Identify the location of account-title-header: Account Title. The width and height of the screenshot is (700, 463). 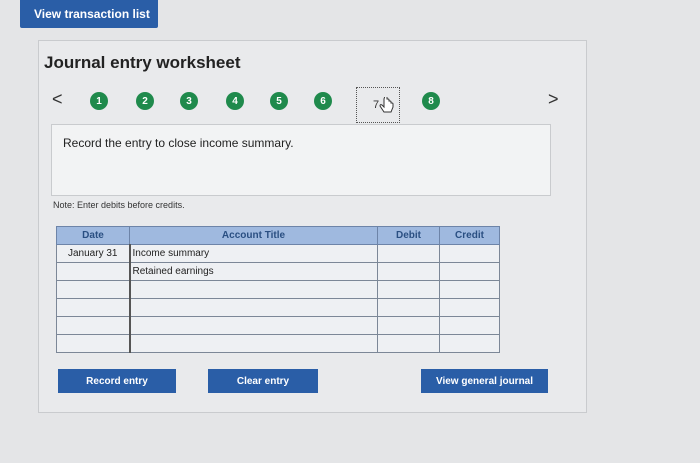
(253, 235).